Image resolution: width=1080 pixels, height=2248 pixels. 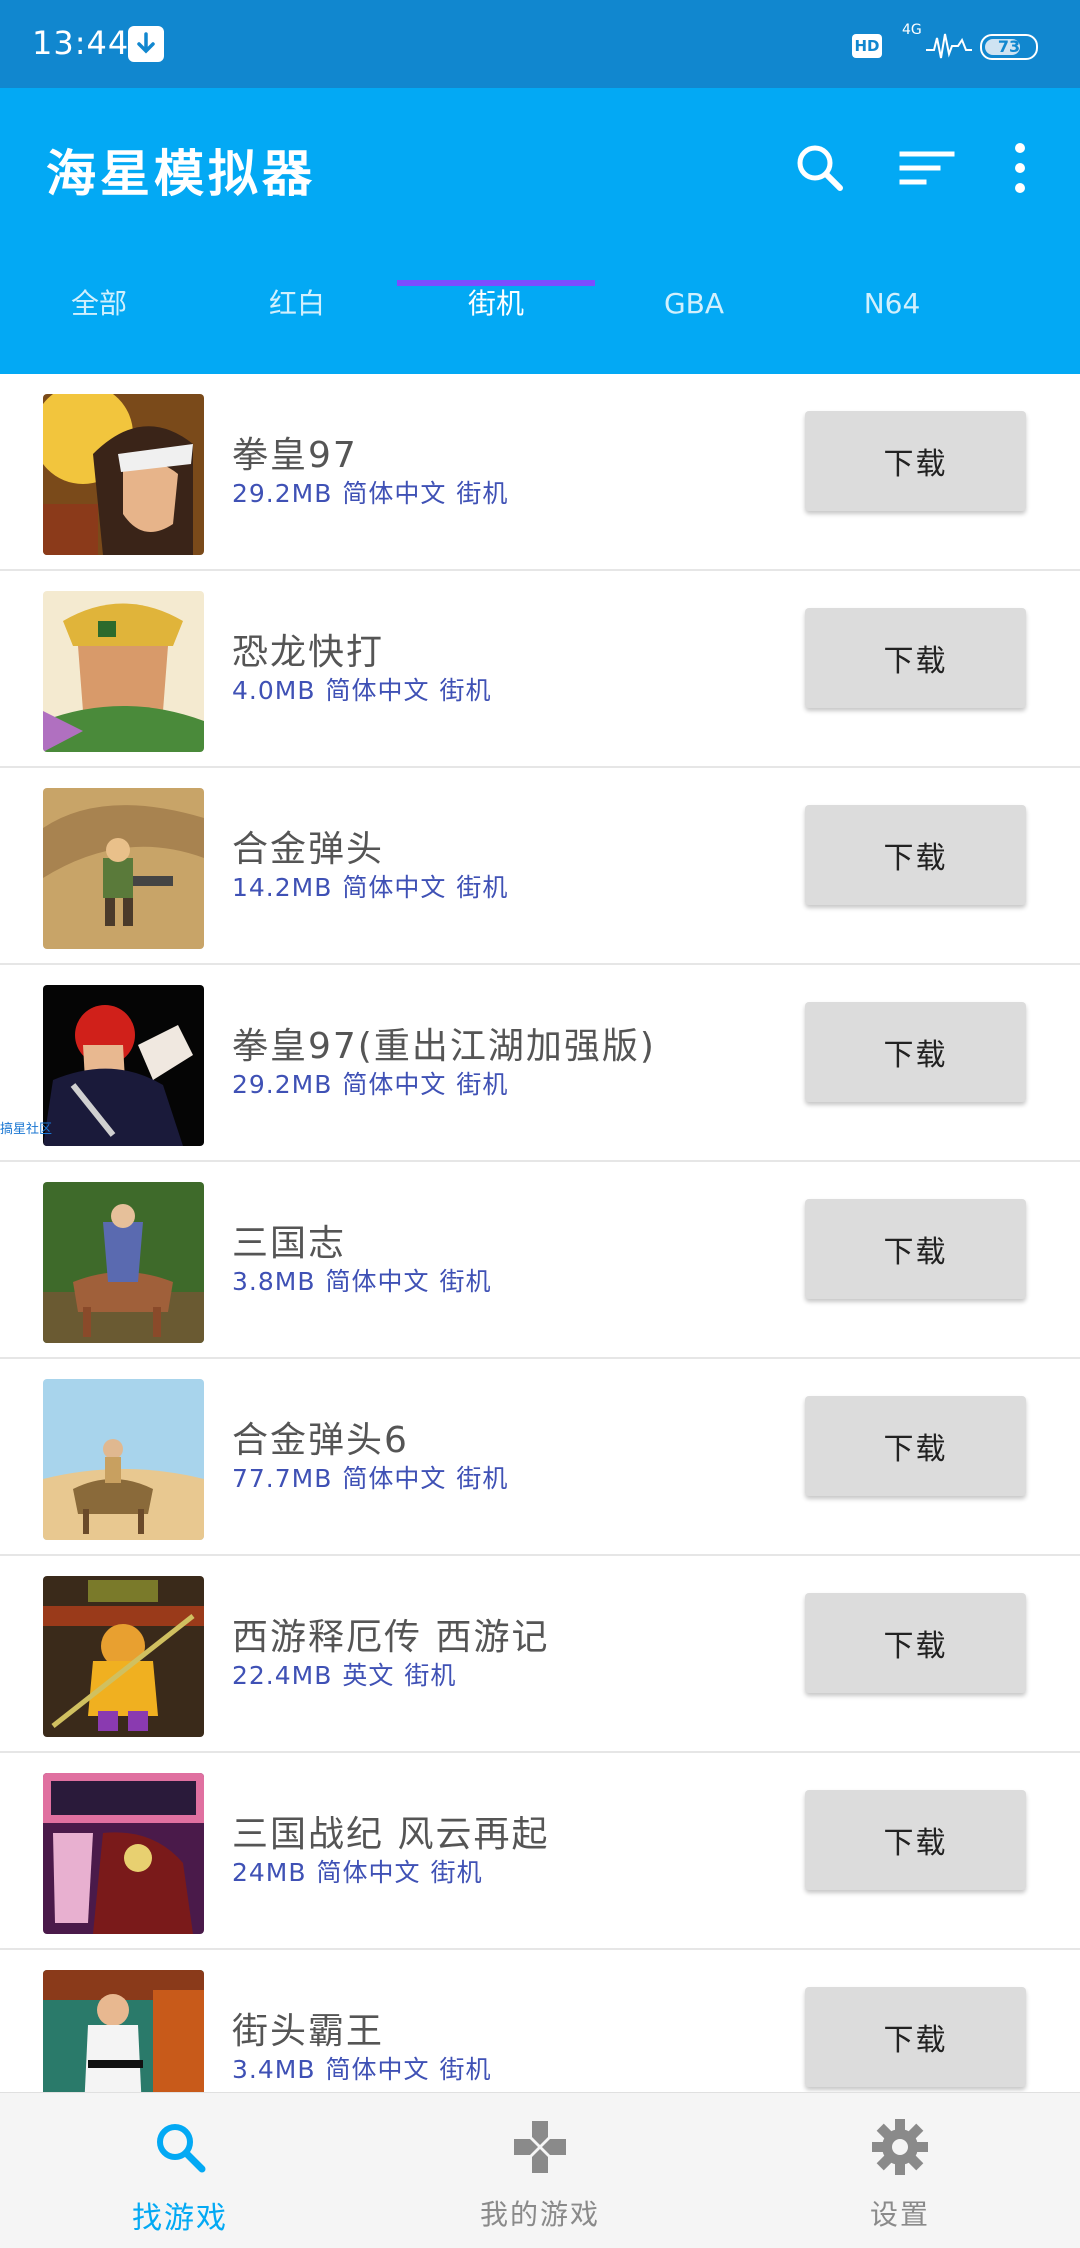 I want to click on battery-icon: 73, so click(x=1009, y=47).